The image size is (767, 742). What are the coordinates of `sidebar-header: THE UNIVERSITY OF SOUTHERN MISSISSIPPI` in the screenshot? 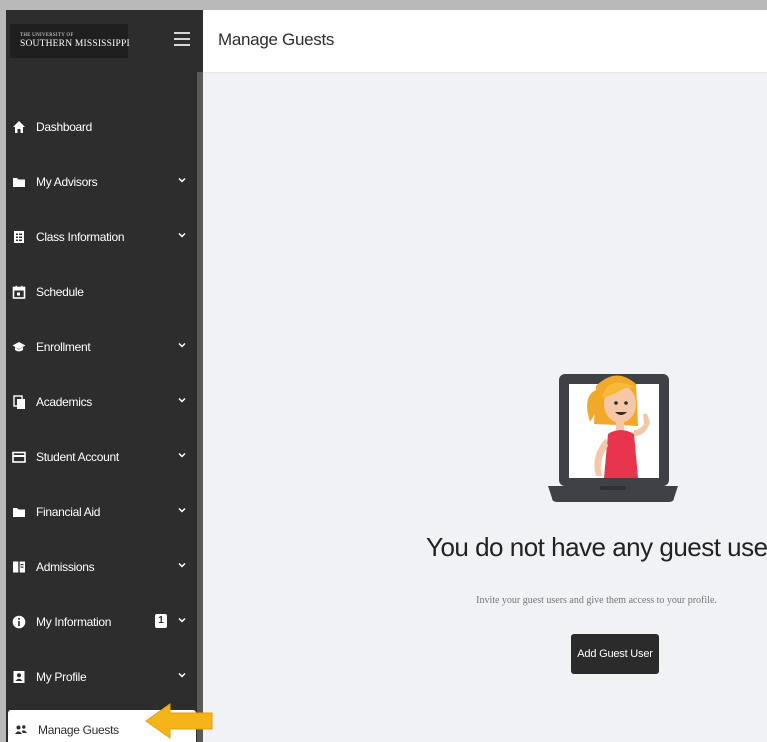 It's located at (104, 41).